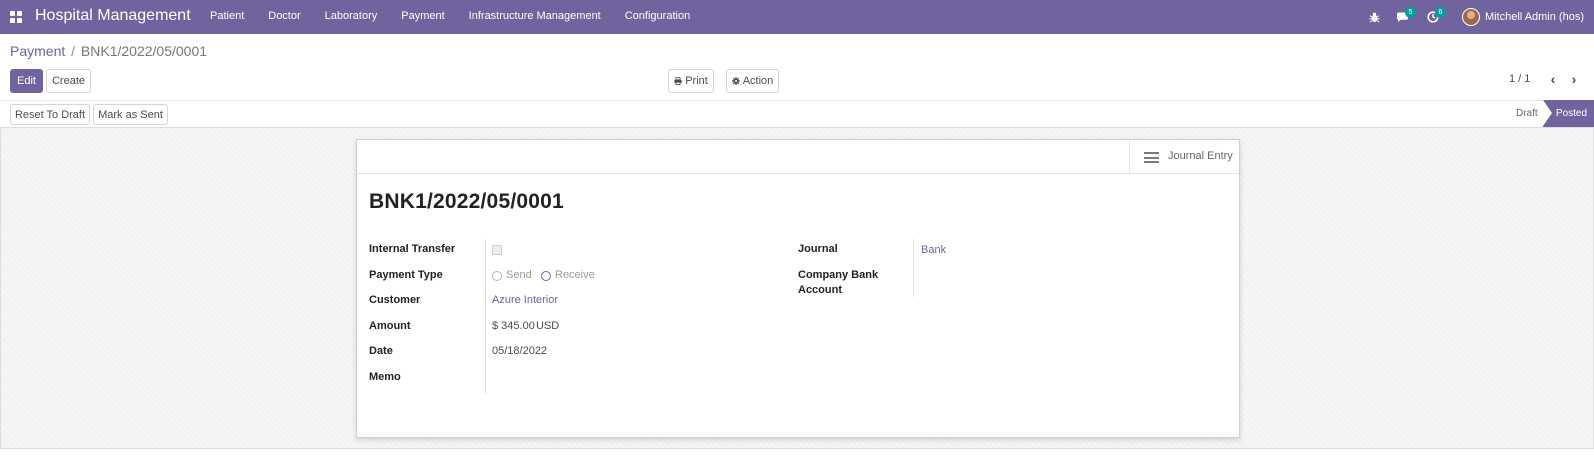  Describe the element at coordinates (351, 16) in the screenshot. I see `menu-item-laboratory: Laboratory` at that location.